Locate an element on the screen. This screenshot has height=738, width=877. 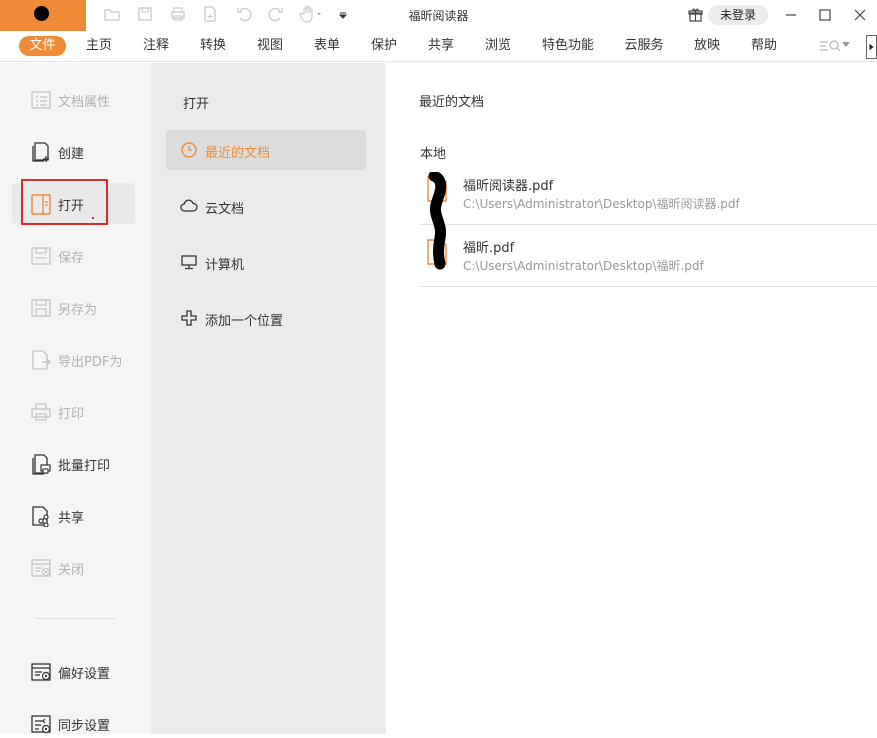
redo-icon is located at coordinates (276, 14).